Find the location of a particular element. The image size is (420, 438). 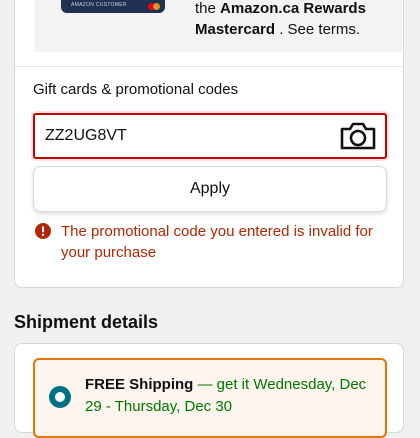

promo-code-field is located at coordinates (210, 136).